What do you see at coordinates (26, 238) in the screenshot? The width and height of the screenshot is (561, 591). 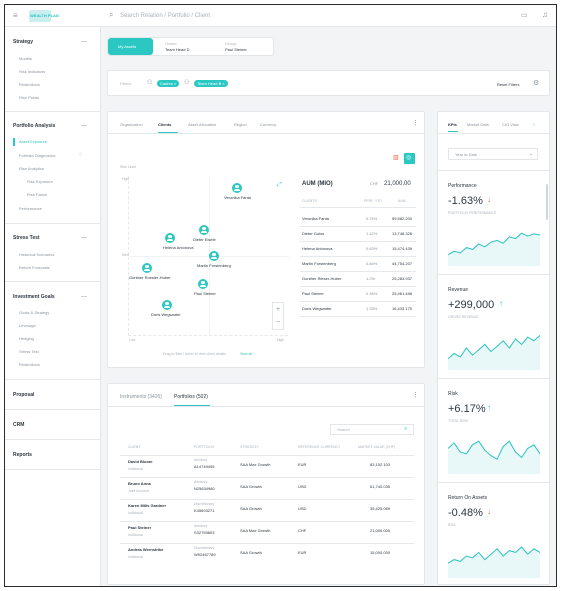 I see `sidebar-section-title: Stress Test` at bounding box center [26, 238].